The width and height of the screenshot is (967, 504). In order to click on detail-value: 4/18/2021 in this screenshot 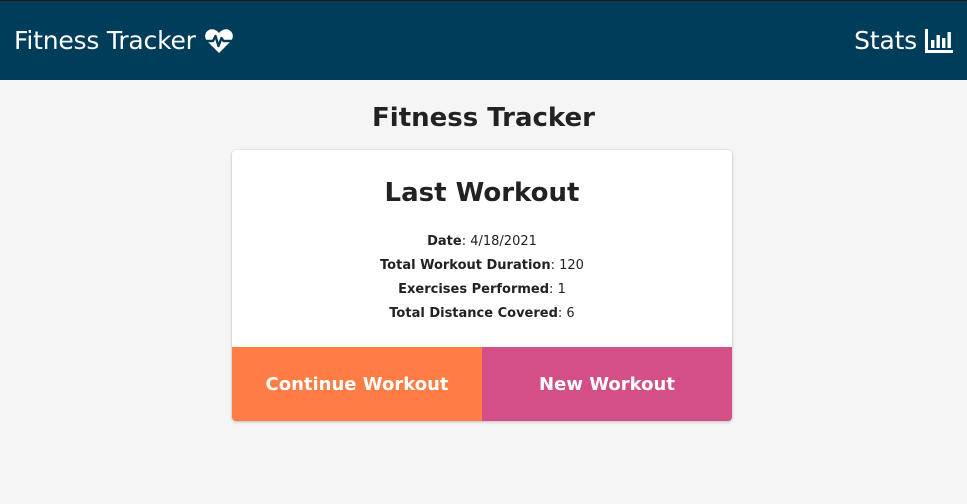, I will do `click(503, 241)`.